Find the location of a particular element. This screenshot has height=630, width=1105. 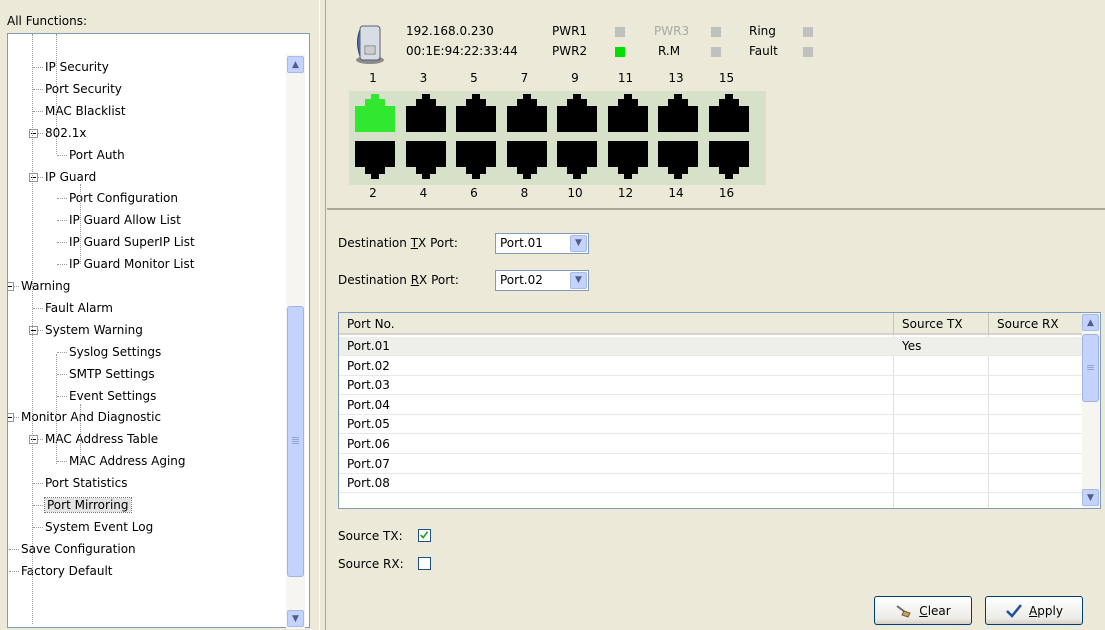

source-tx-checkbox is located at coordinates (424, 535).